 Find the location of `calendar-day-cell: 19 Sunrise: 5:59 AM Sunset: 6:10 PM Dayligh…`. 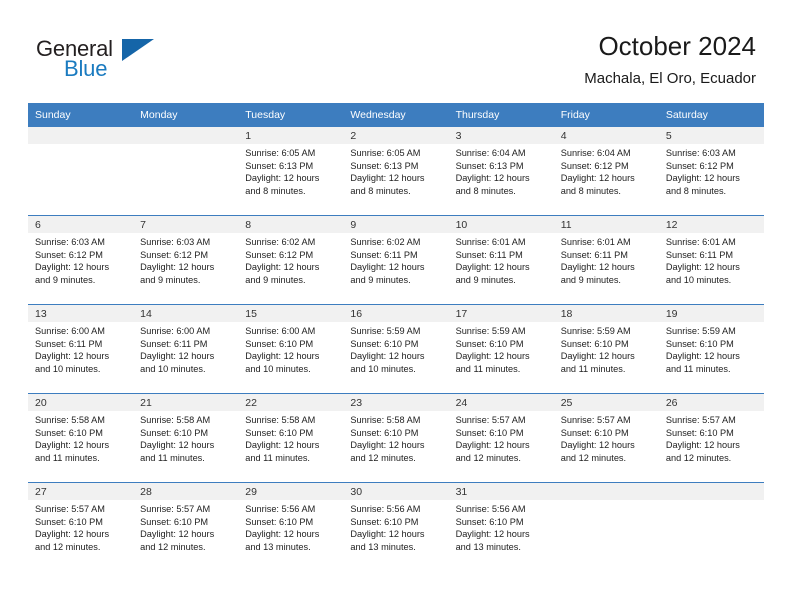

calendar-day-cell: 19 Sunrise: 5:59 AM Sunset: 6:10 PM Dayligh… is located at coordinates (711, 349).